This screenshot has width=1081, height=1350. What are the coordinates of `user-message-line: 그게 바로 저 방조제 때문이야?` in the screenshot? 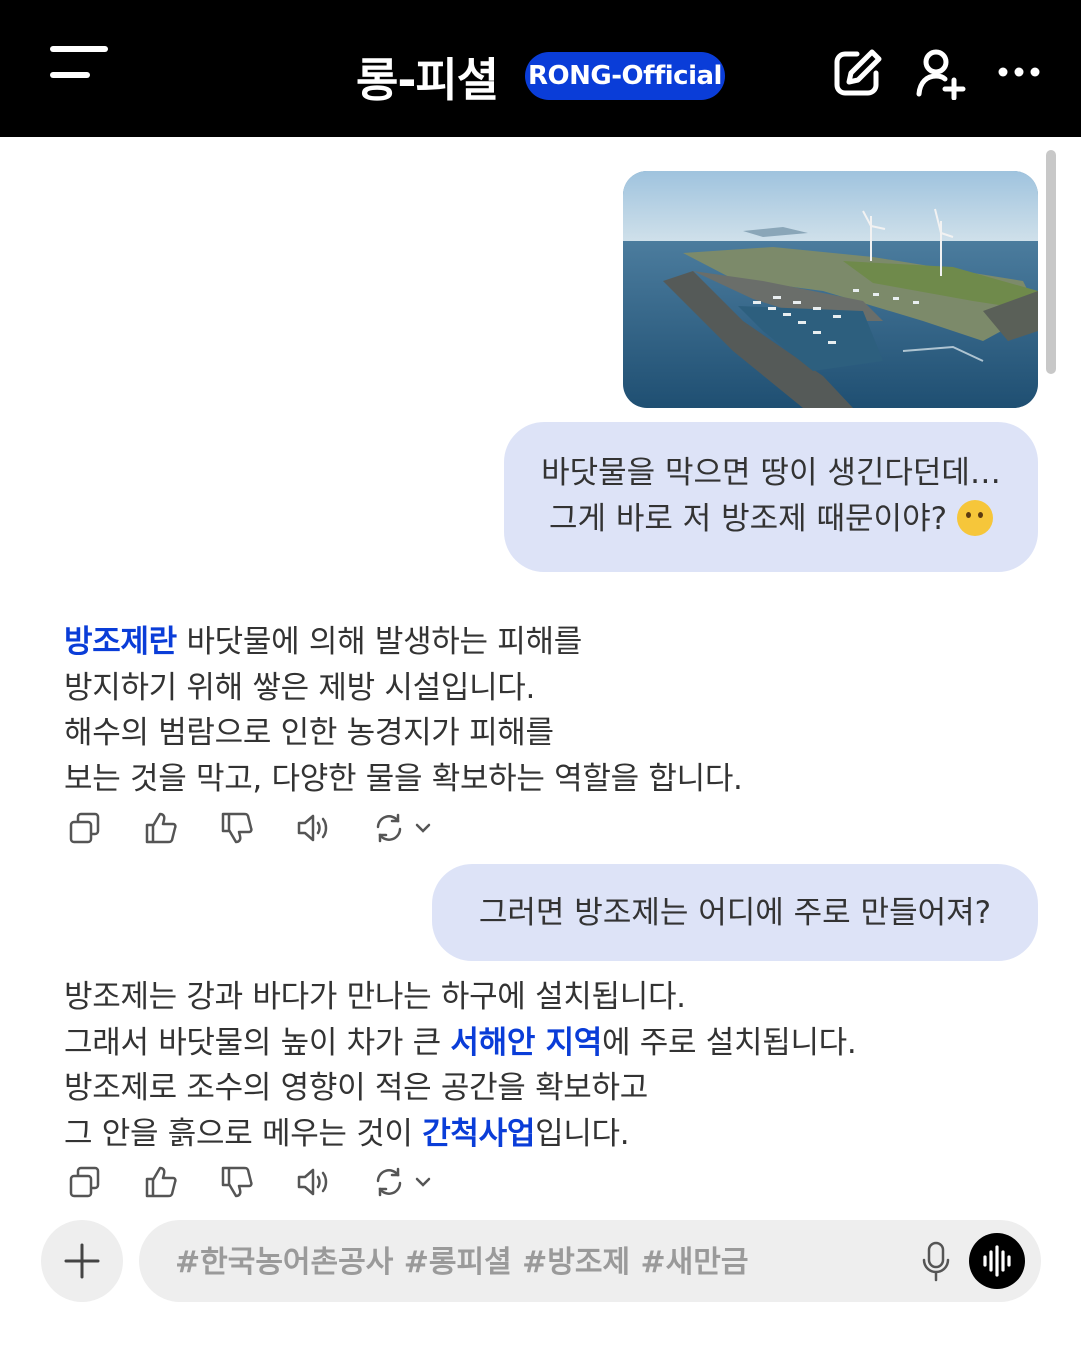 It's located at (771, 519).